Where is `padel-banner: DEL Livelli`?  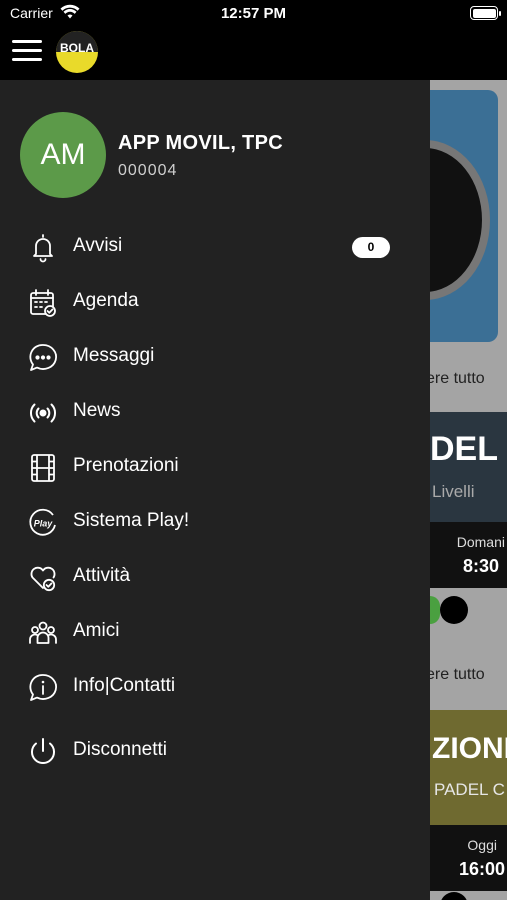
padel-banner: DEL Livelli is located at coordinates (468, 467).